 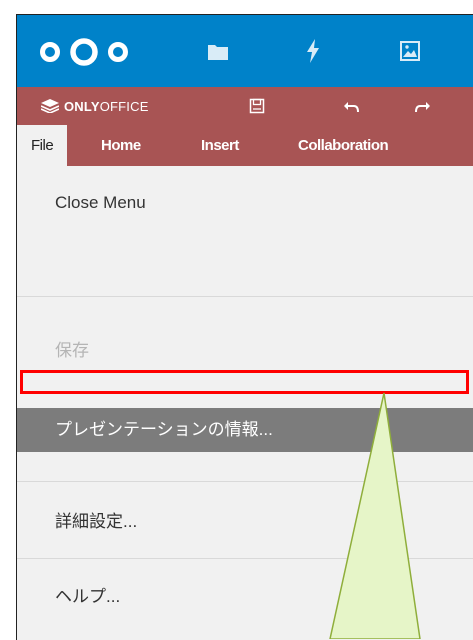 What do you see at coordinates (410, 51) in the screenshot?
I see `image-icon` at bounding box center [410, 51].